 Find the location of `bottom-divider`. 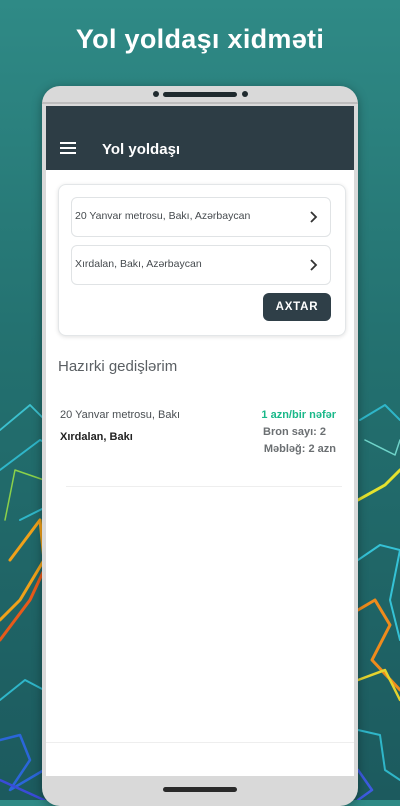

bottom-divider is located at coordinates (200, 742).